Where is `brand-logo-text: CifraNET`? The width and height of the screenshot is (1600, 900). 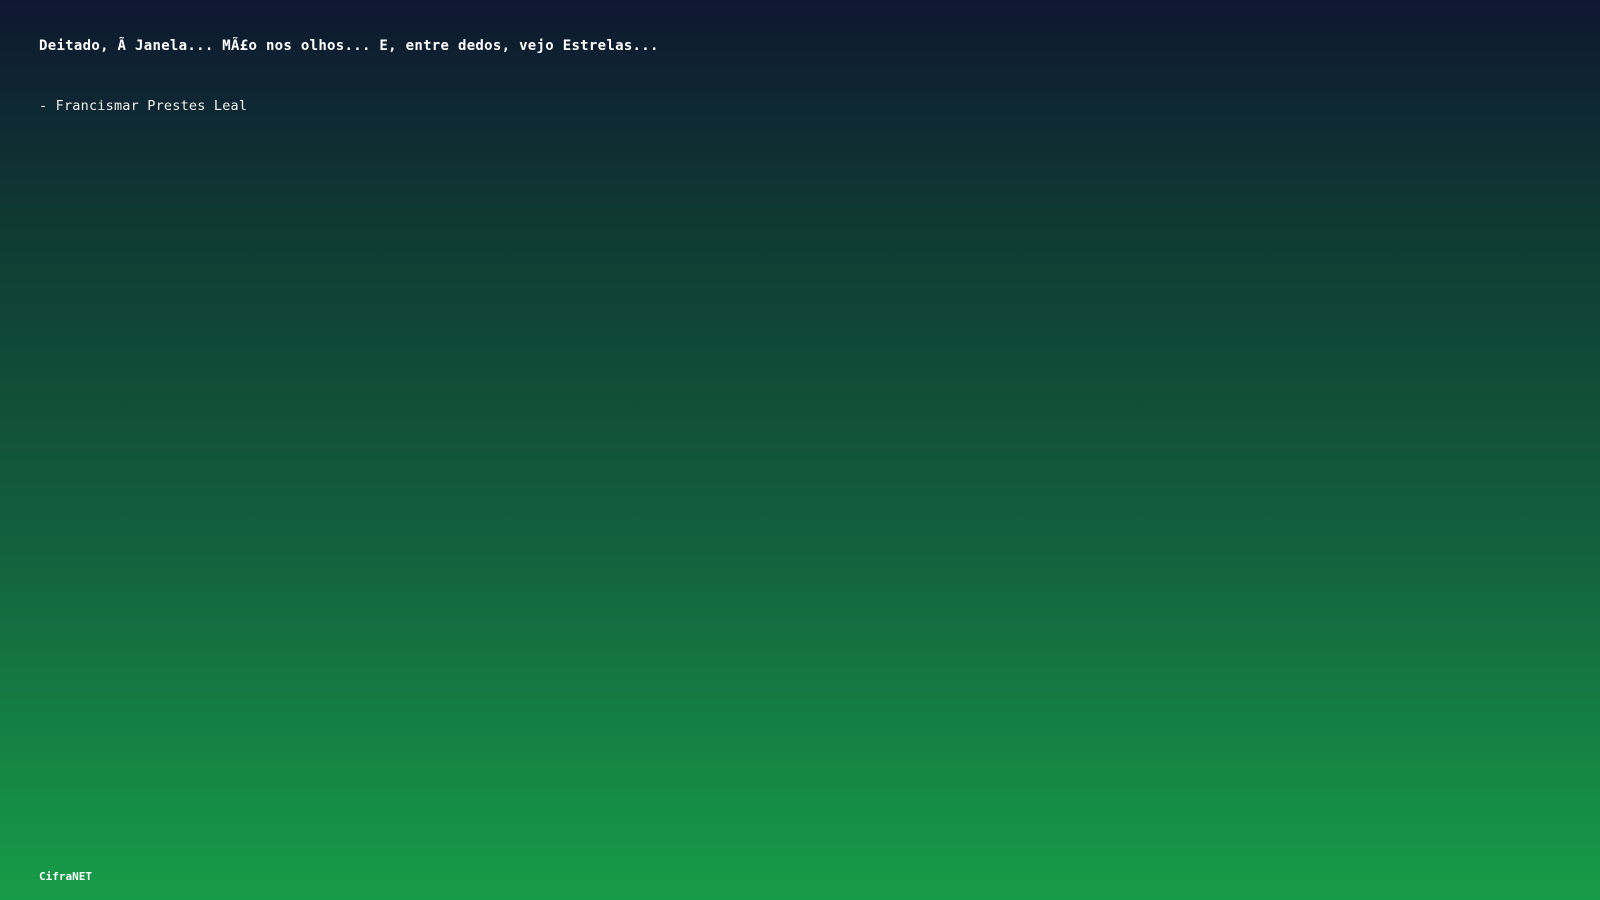 brand-logo-text: CifraNET is located at coordinates (65, 876).